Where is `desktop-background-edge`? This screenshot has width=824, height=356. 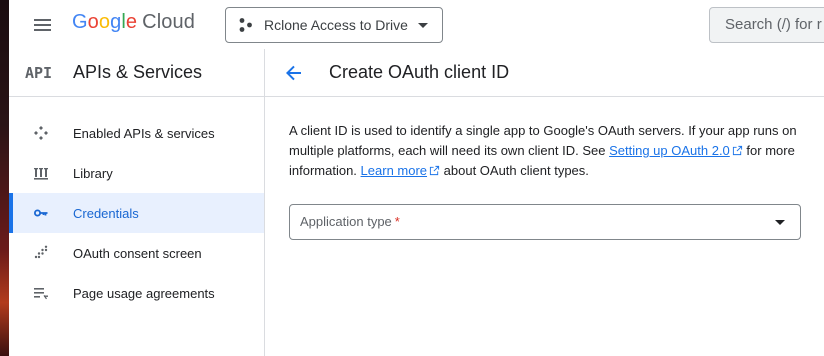 desktop-background-edge is located at coordinates (4, 178).